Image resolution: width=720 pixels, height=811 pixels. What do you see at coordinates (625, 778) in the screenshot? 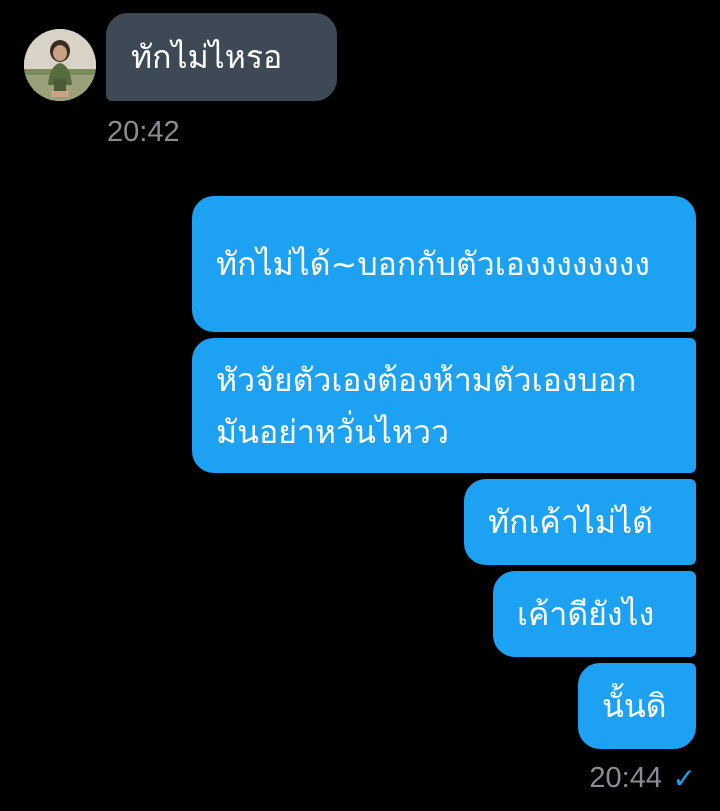
I see `outgoing-timestamp: 20:44` at bounding box center [625, 778].